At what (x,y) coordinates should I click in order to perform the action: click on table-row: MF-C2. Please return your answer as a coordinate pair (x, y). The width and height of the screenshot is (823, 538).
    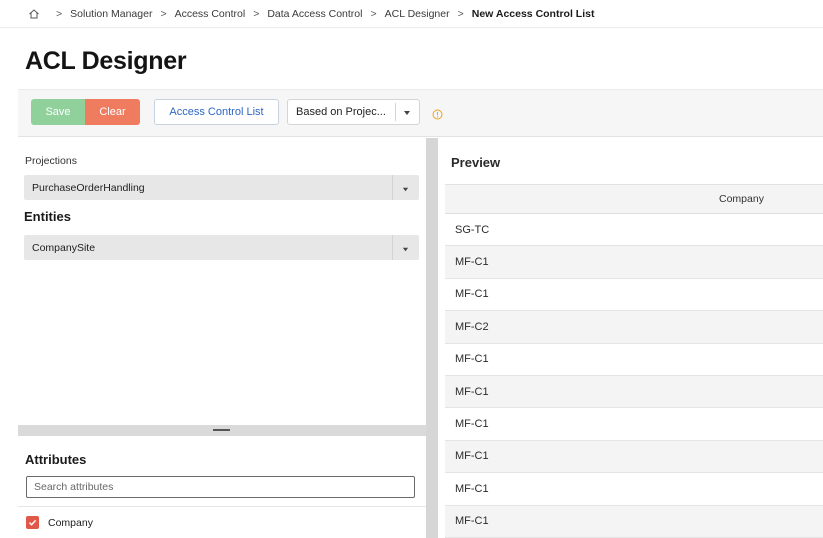
    Looking at the image, I should click on (634, 327).